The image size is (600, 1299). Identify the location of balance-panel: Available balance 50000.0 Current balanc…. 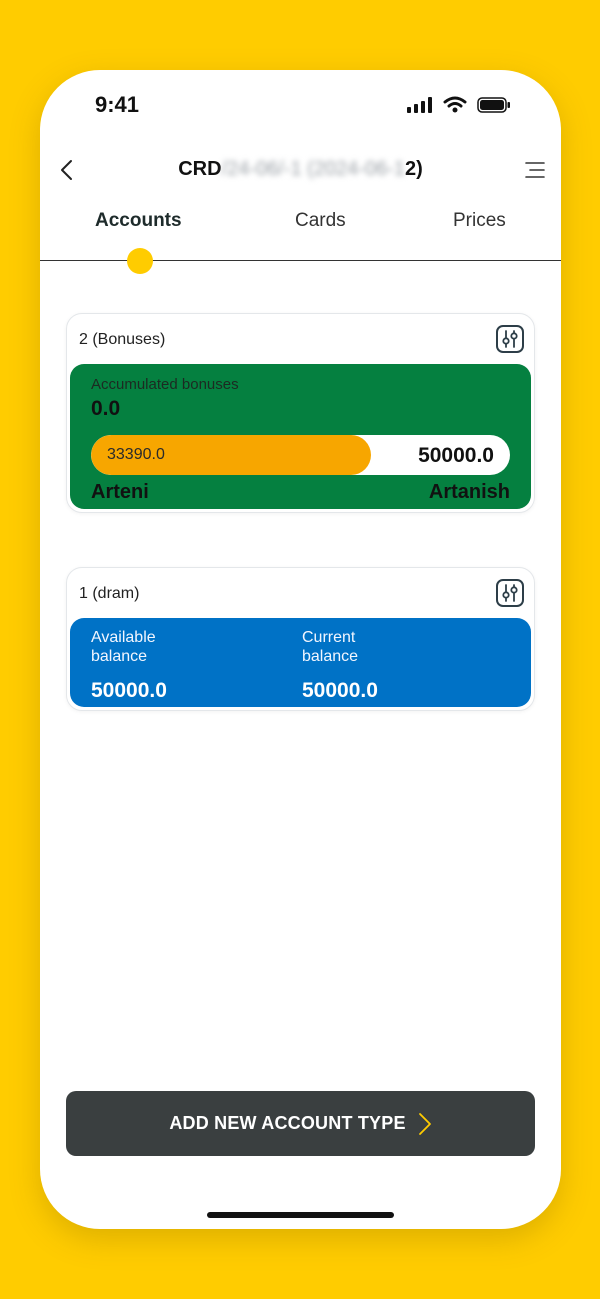
(300, 662).